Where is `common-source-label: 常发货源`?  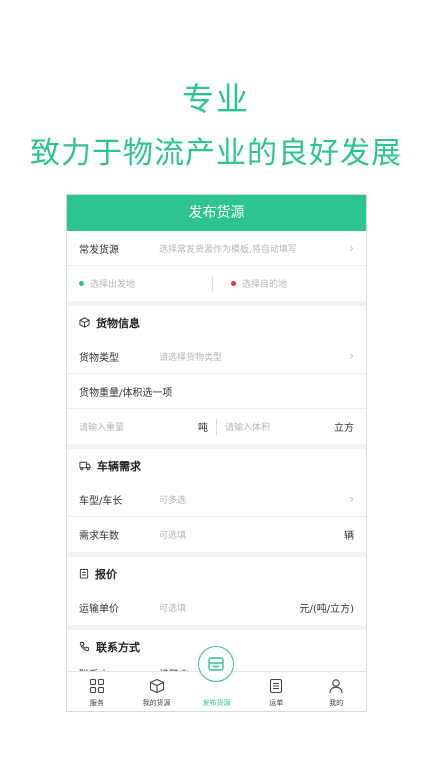 common-source-label: 常发货源 is located at coordinates (99, 250).